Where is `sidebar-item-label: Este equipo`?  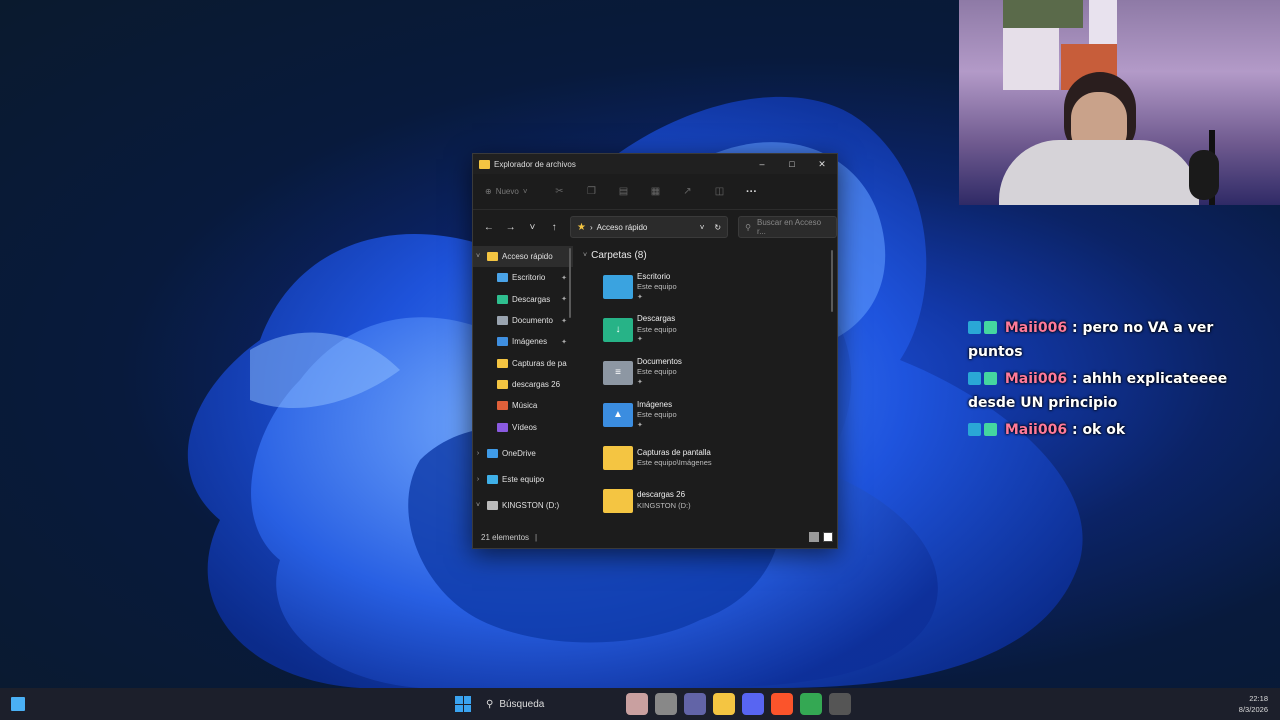 sidebar-item-label: Este equipo is located at coordinates (523, 480).